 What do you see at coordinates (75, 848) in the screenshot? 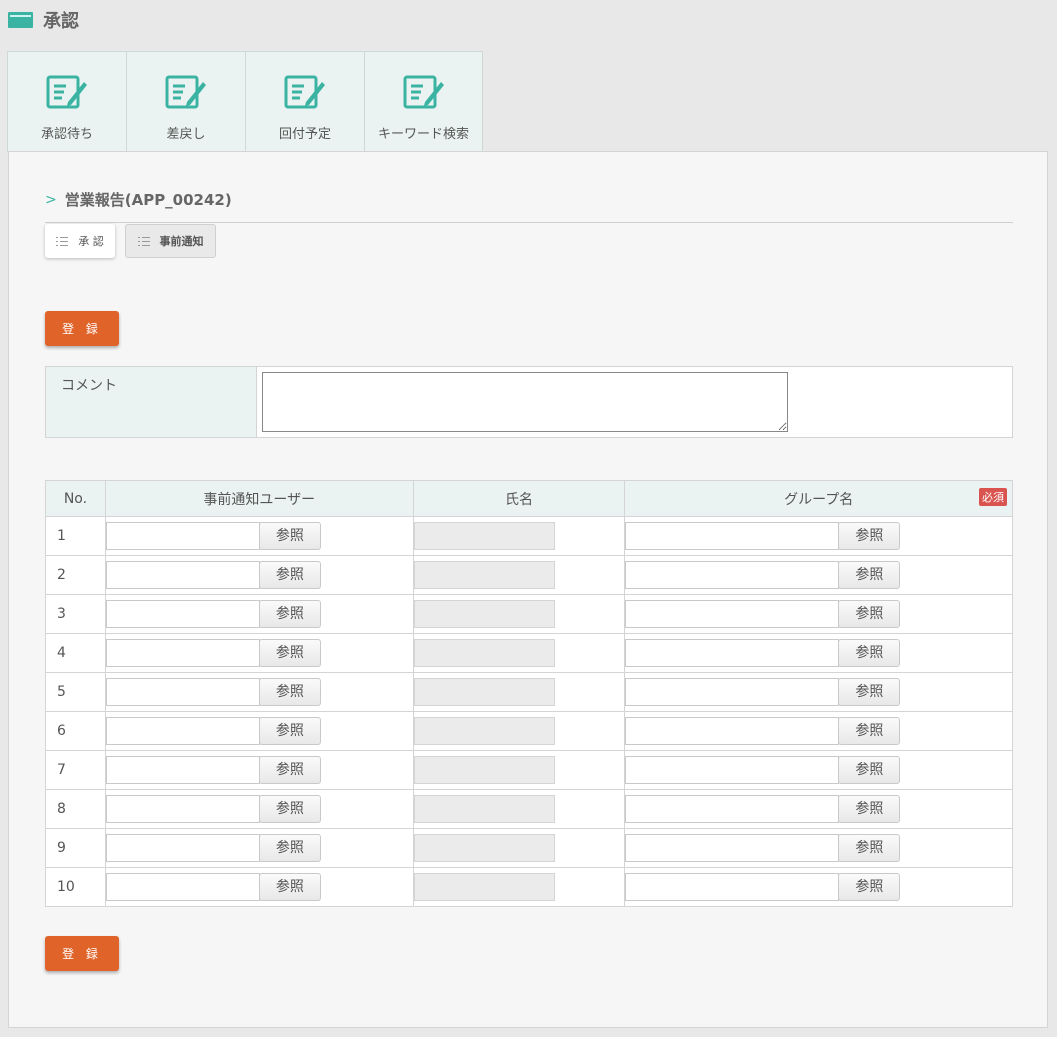
I see `row-no: 9` at bounding box center [75, 848].